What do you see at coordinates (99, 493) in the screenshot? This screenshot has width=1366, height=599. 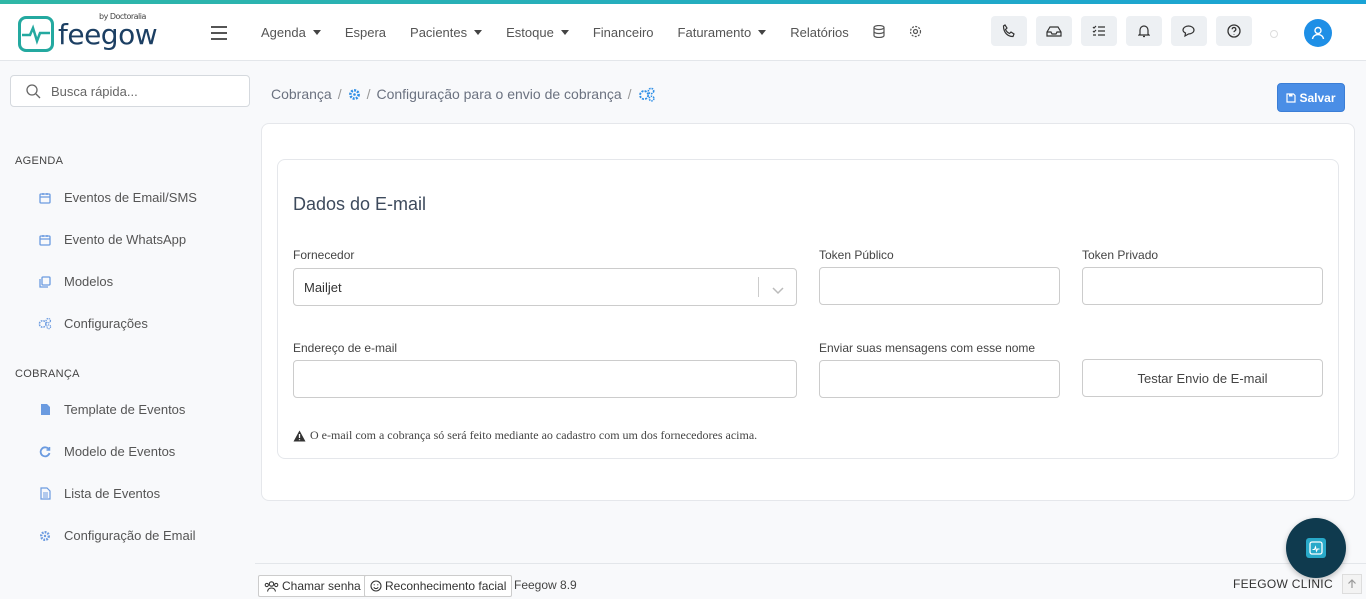 I see `sidebar-item-lista-eventos: Lista de Eventos` at bounding box center [99, 493].